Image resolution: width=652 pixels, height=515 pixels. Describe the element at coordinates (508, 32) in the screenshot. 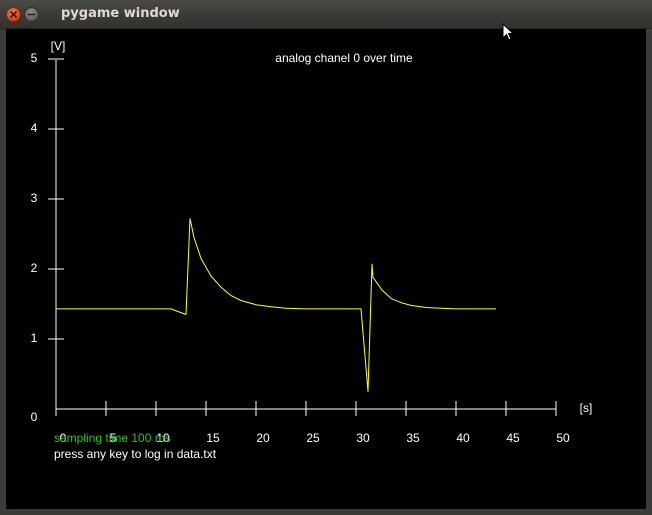

I see `mouse-cursor-icon` at that location.